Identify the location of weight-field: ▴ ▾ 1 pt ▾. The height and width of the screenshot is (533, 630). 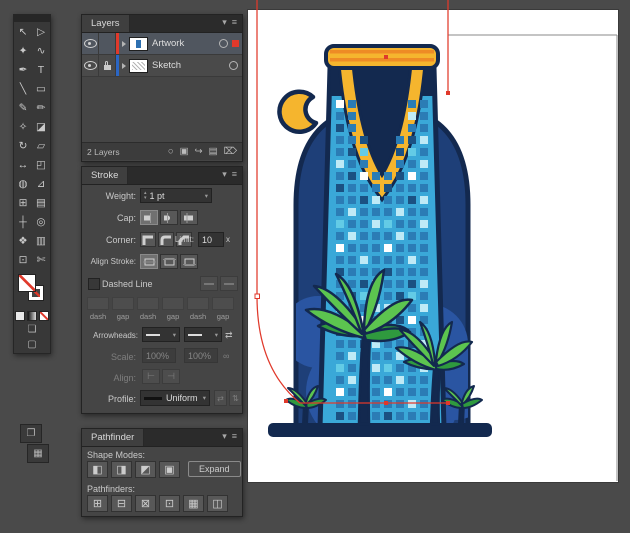
(176, 195).